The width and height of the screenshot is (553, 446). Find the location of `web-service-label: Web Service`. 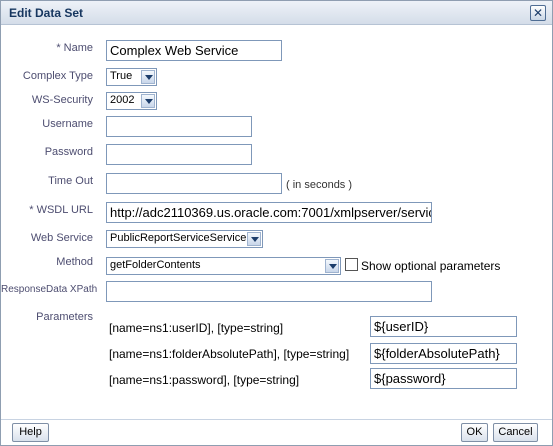

web-service-label: Web Service is located at coordinates (61, 238).